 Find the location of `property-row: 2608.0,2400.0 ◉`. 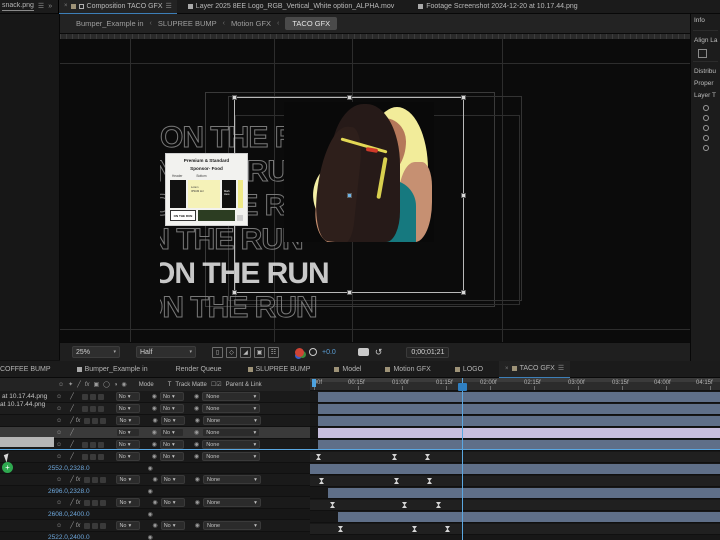

property-row: 2608.0,2400.0 ◉ is located at coordinates (155, 514).